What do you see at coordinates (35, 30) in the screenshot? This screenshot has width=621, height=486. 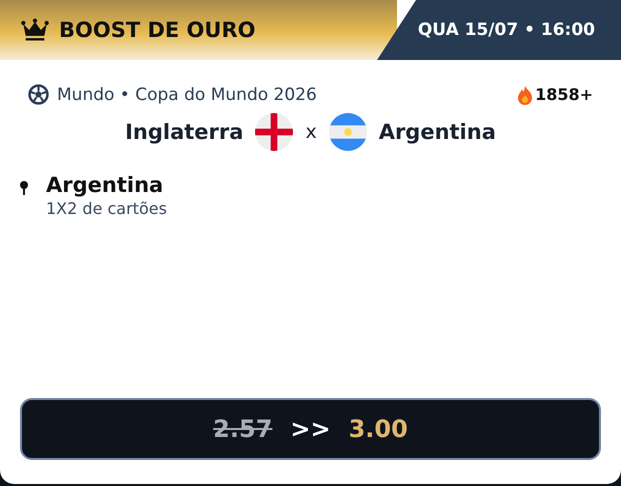 I see `crown-icon` at bounding box center [35, 30].